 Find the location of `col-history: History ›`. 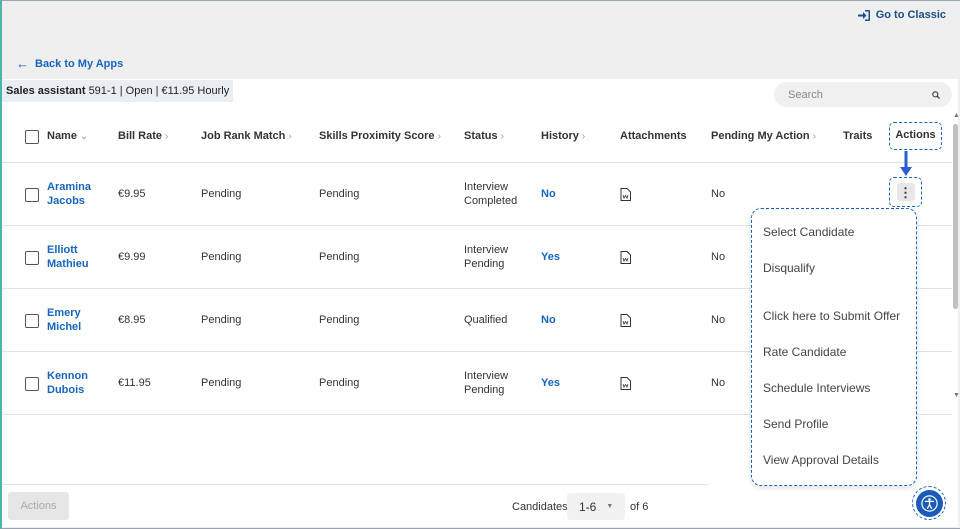

col-history: History › is located at coordinates (563, 136).